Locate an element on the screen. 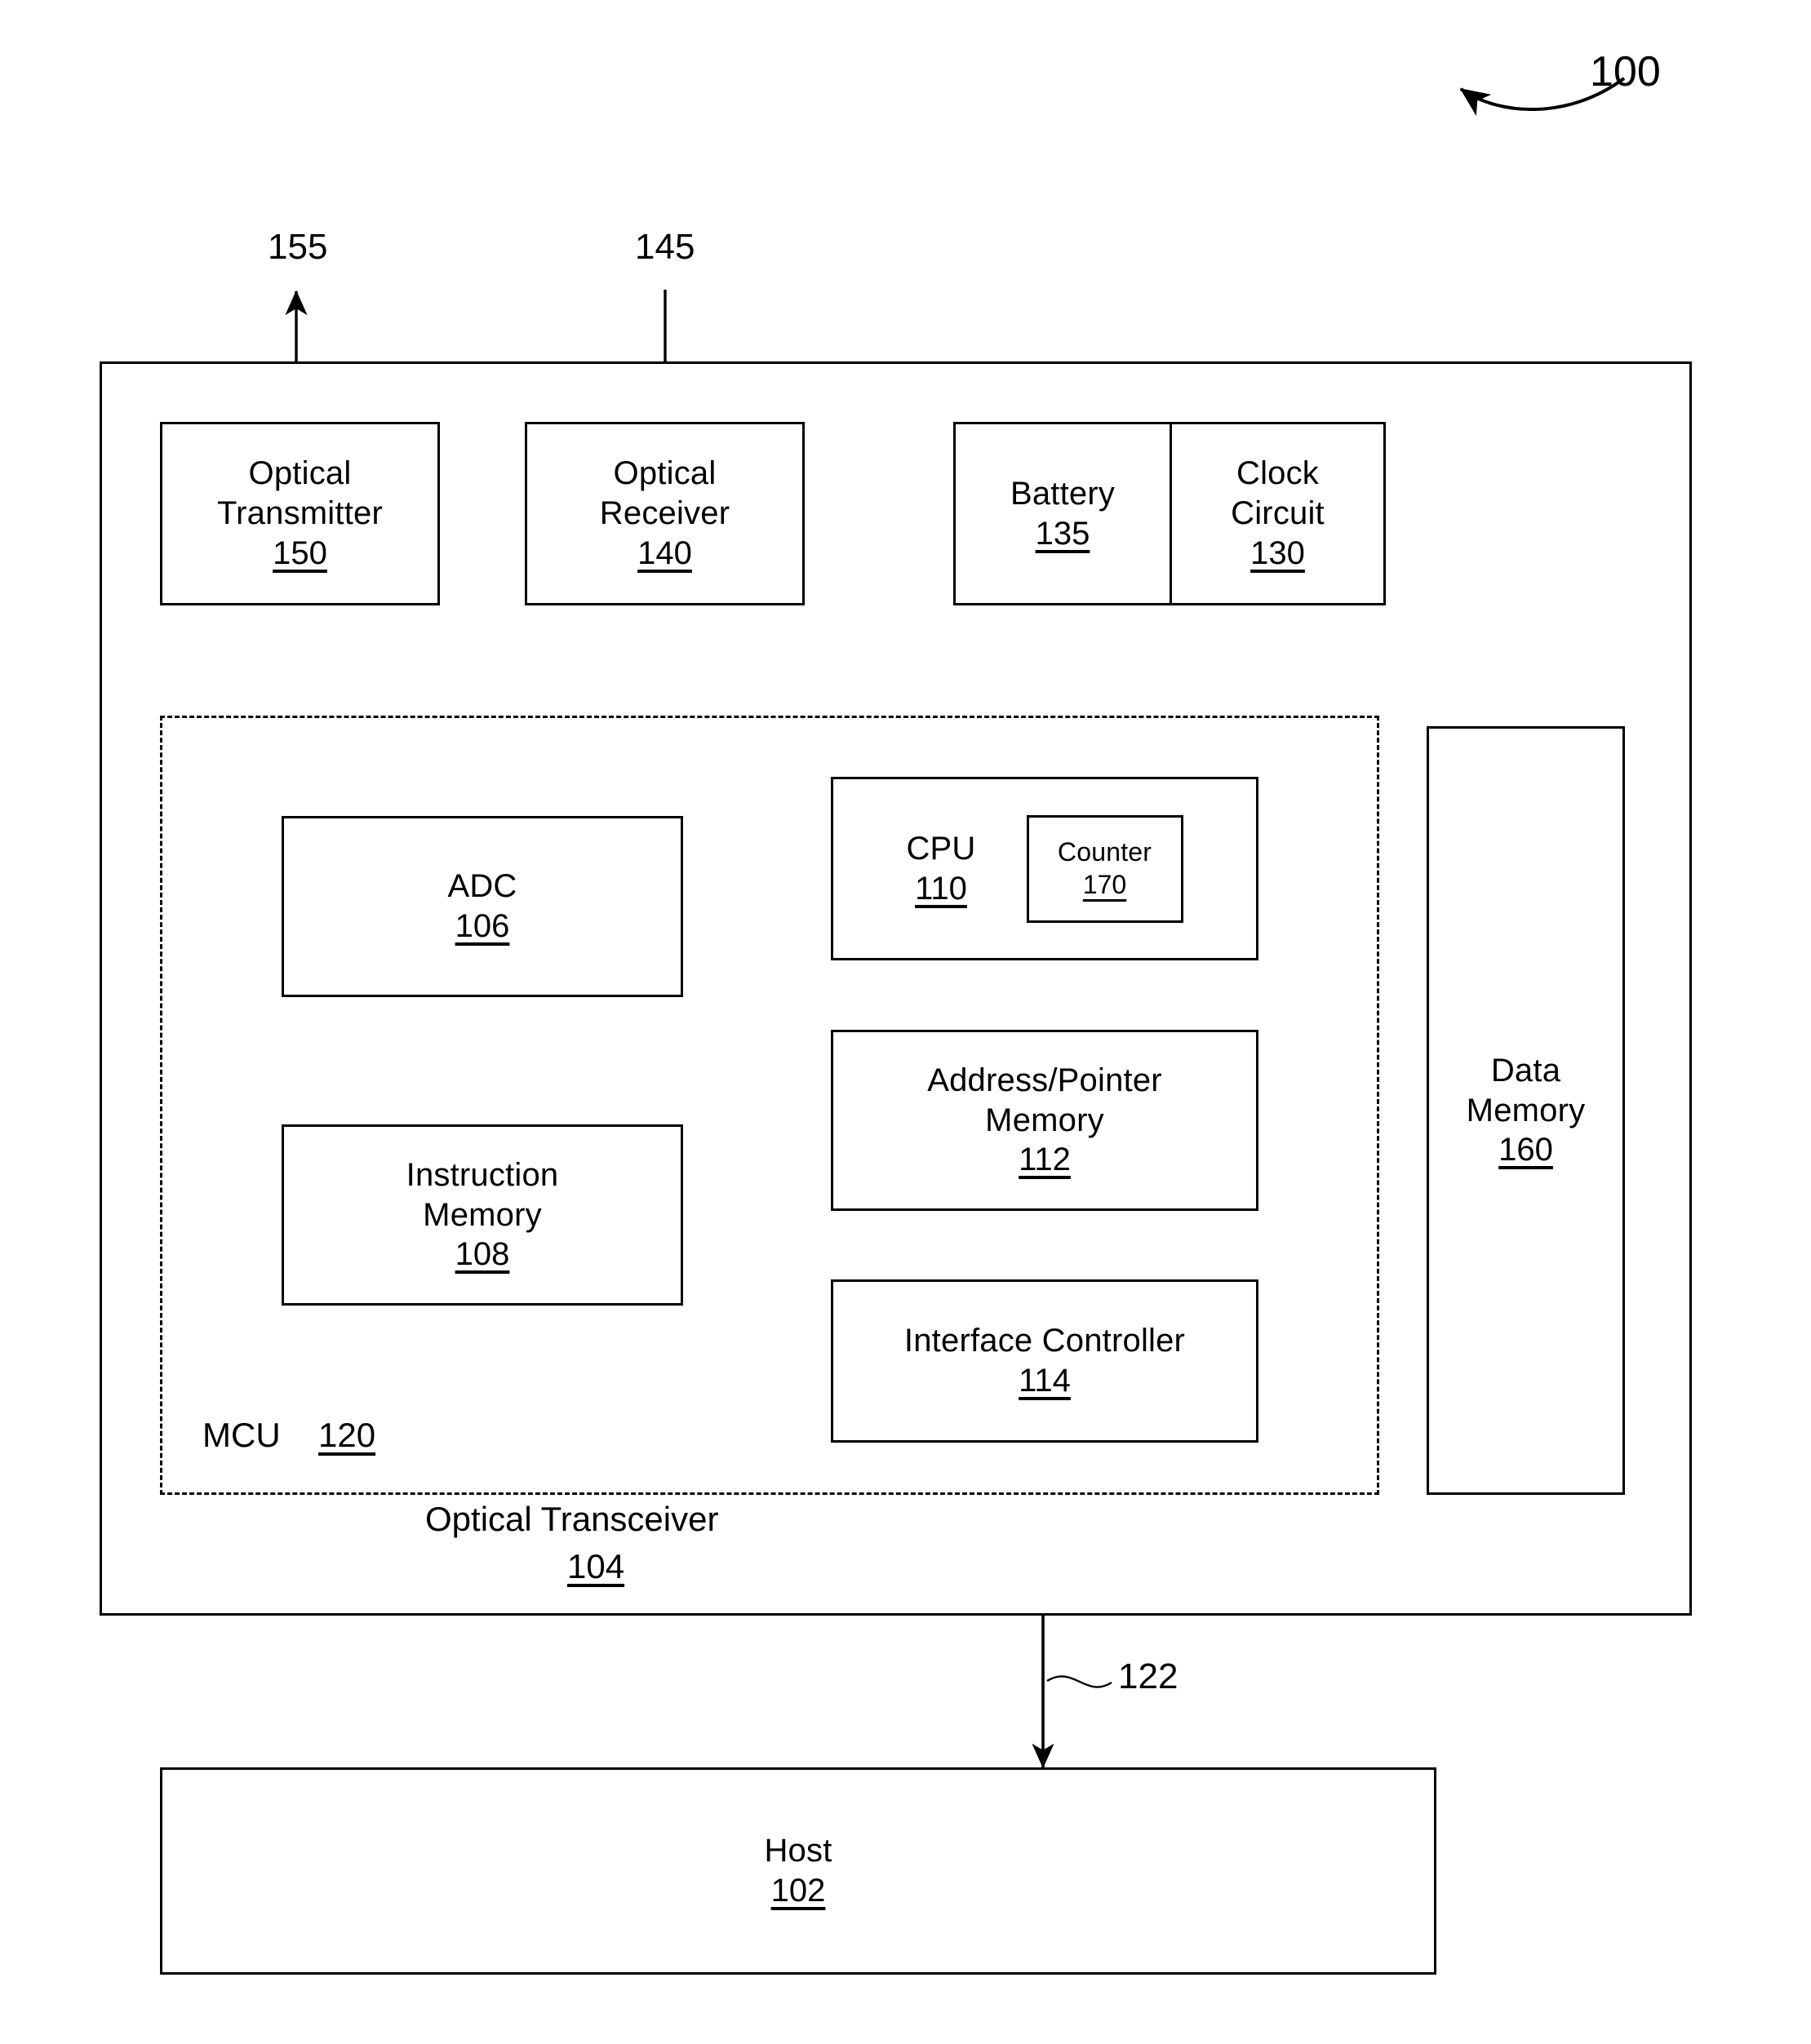  data-memory-block: Data Memory 160 is located at coordinates (1526, 1111).